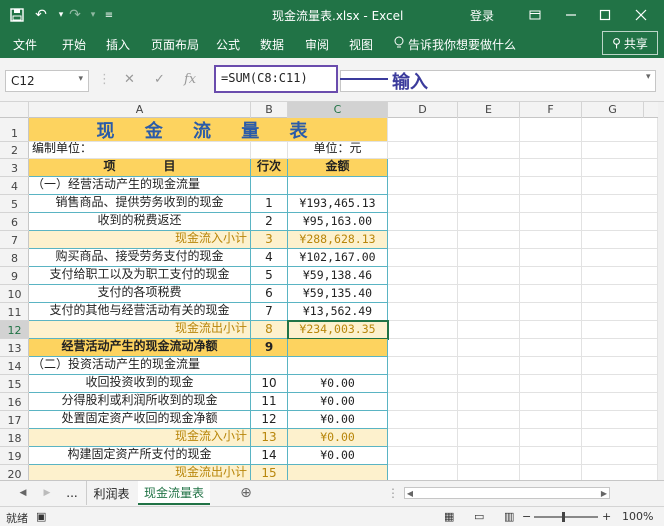 Image resolution: width=664 pixels, height=526 pixels. I want to click on zoom-out-icon: −, so click(526, 516).